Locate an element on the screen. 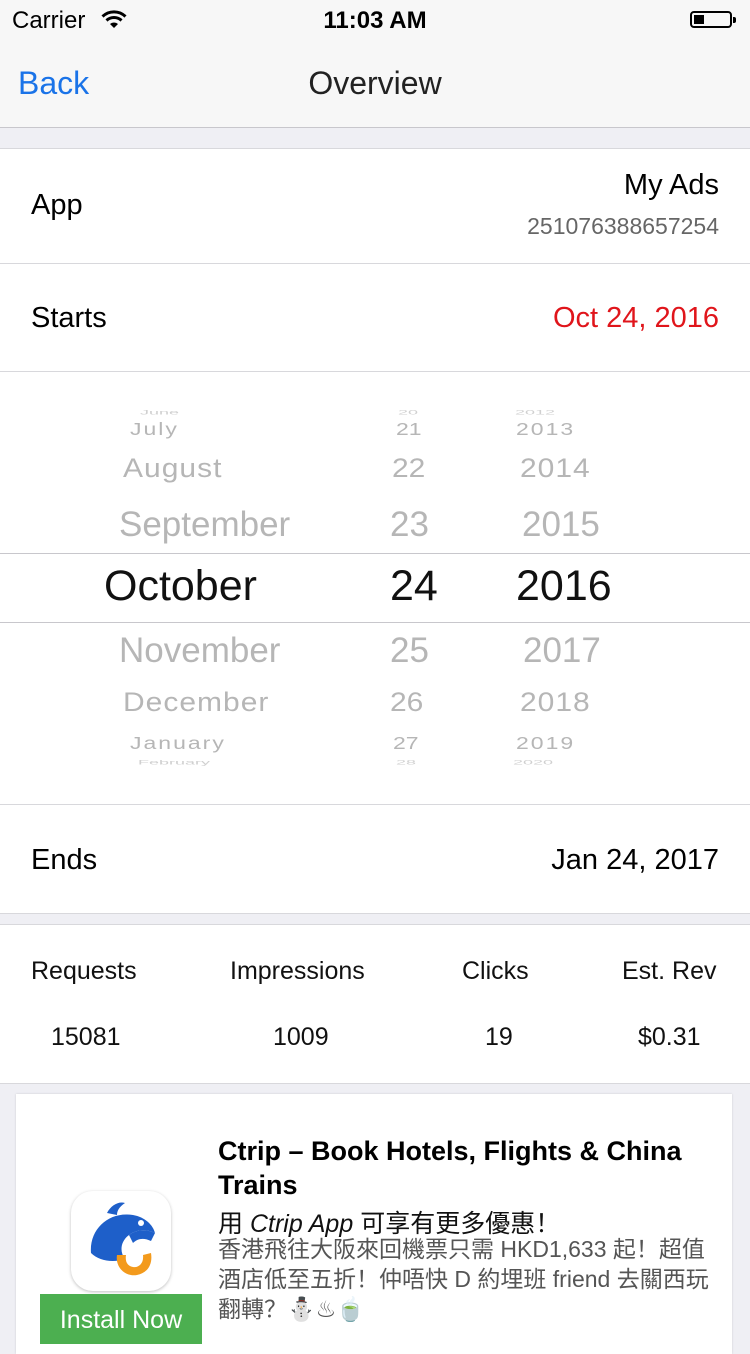 The width and height of the screenshot is (750, 1354). picker-day-selected: 24 is located at coordinates (414, 586).